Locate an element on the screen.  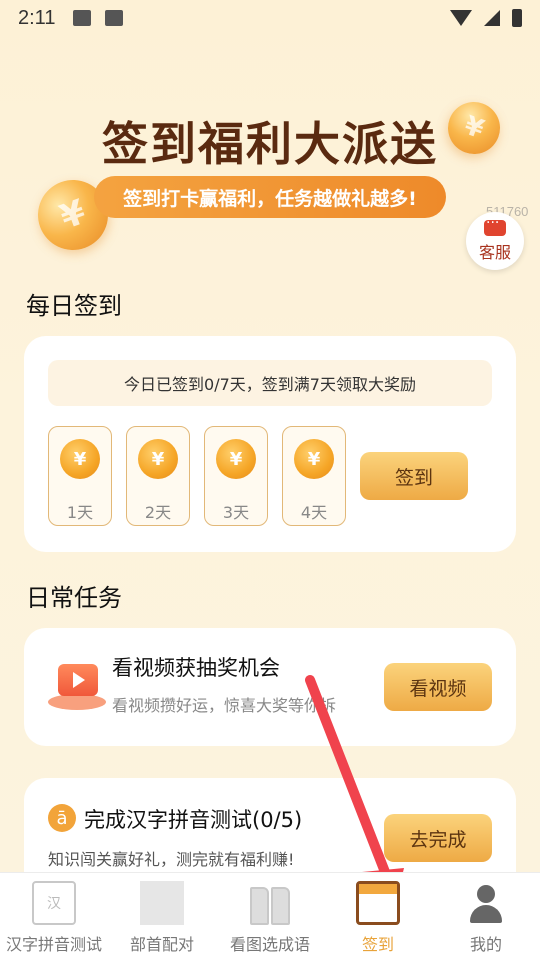
status-bar: 2:11 is located at coordinates (270, 18).